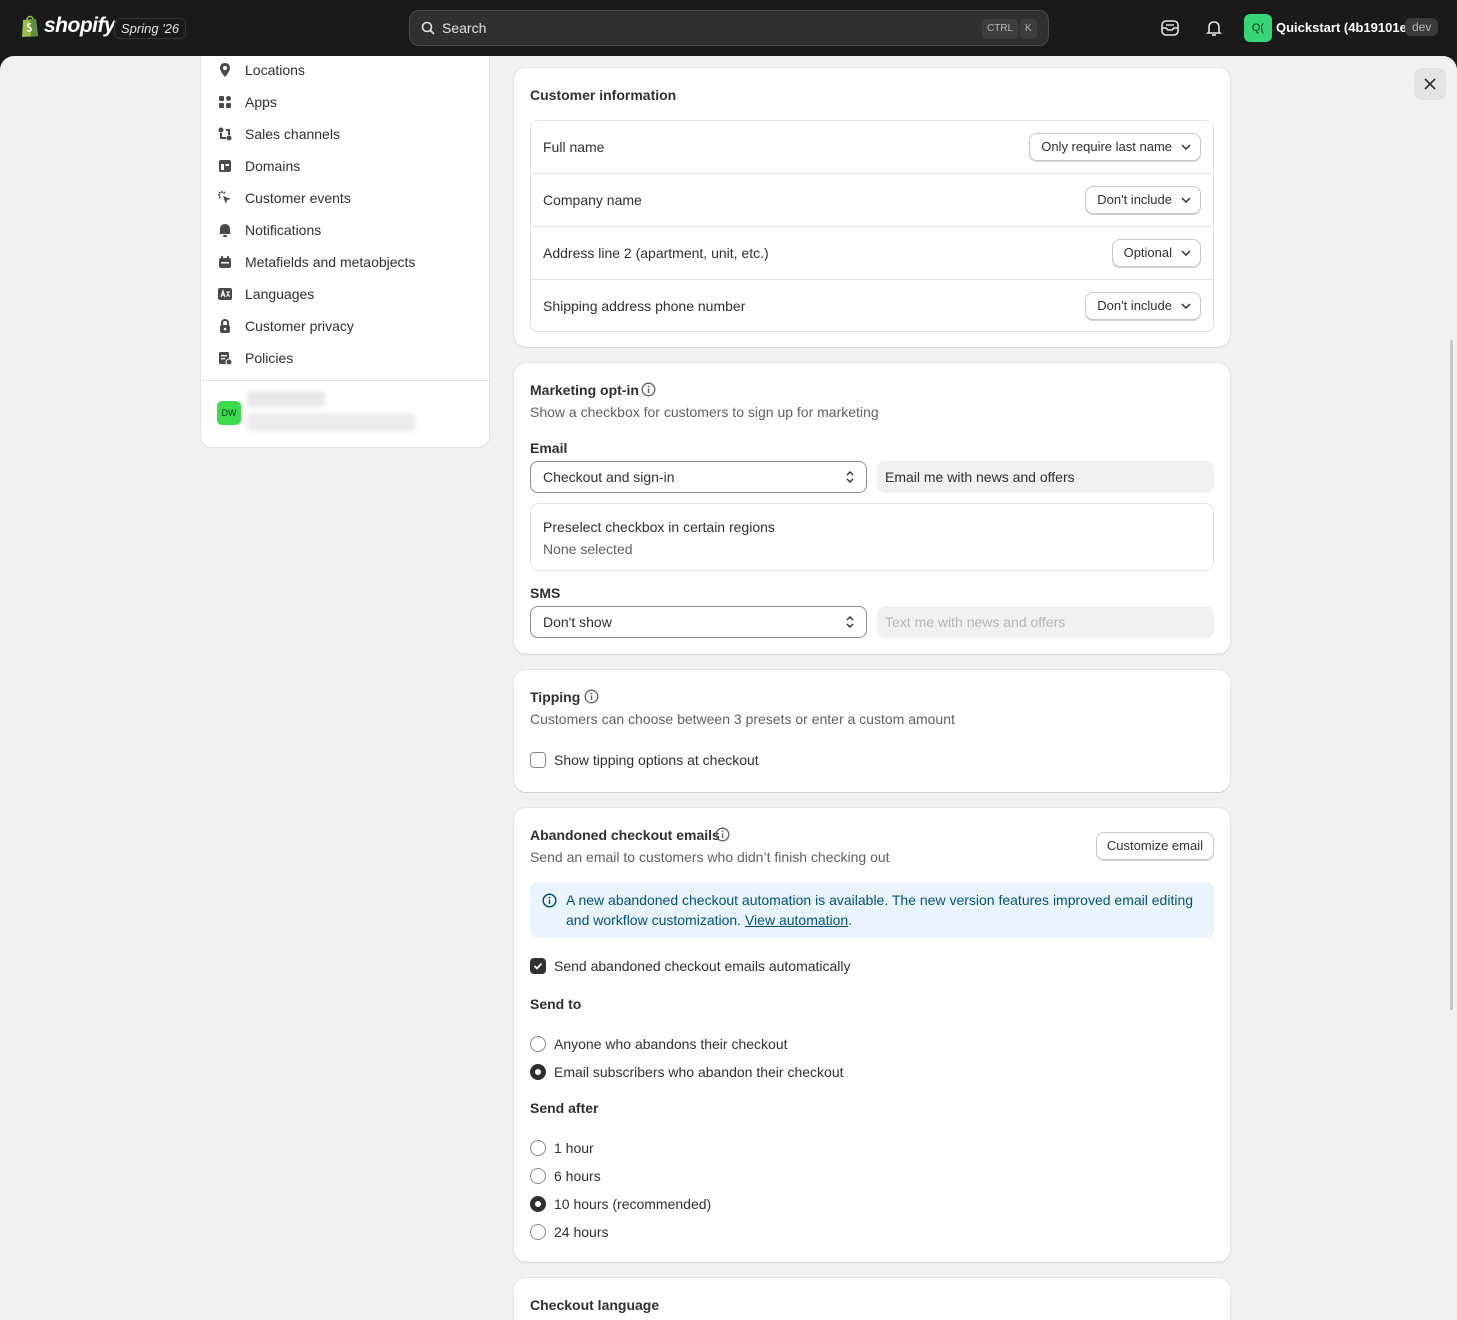 The image size is (1457, 1320). Describe the element at coordinates (538, 1204) in the screenshot. I see `send-after-10-hours-radio` at that location.